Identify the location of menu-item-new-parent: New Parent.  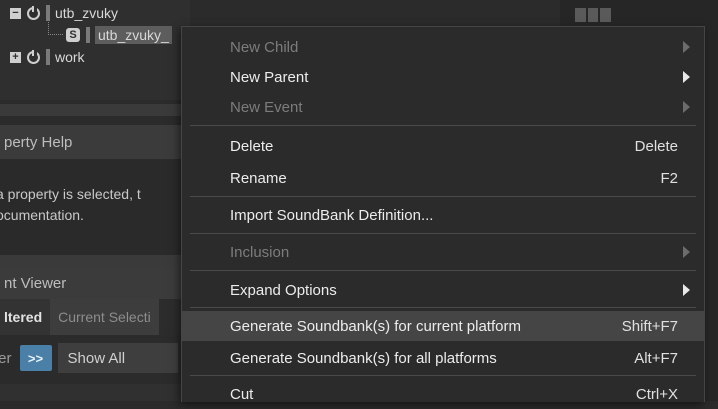
(443, 77).